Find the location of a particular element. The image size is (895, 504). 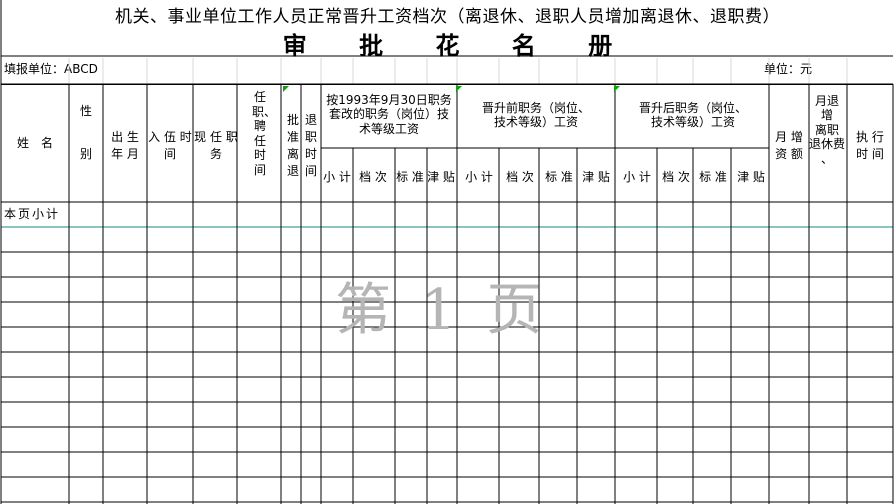

header-gender: 性 别 is located at coordinates (85, 133).